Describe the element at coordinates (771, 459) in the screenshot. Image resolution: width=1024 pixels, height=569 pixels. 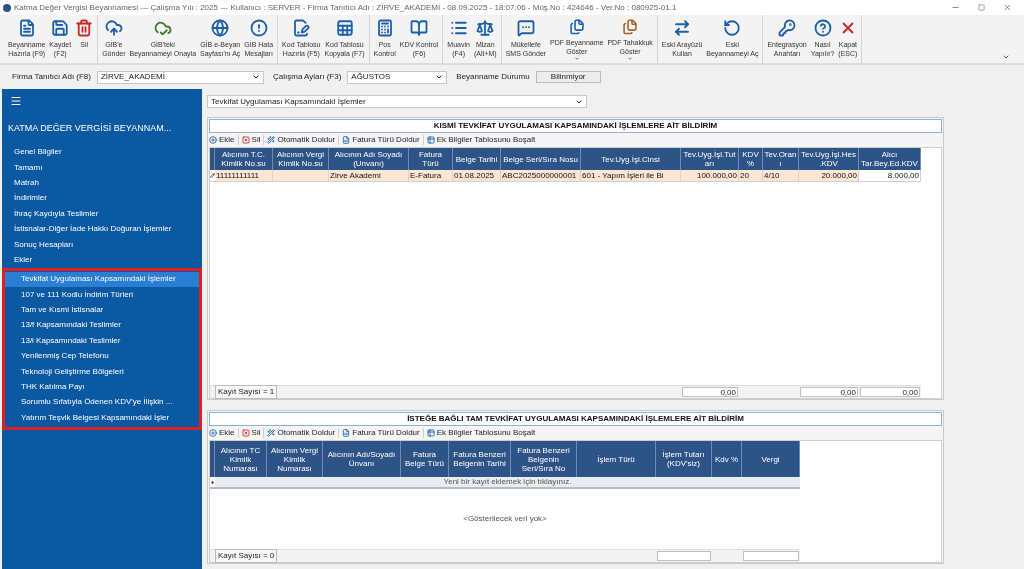
I see `column-header: Vergi` at that location.